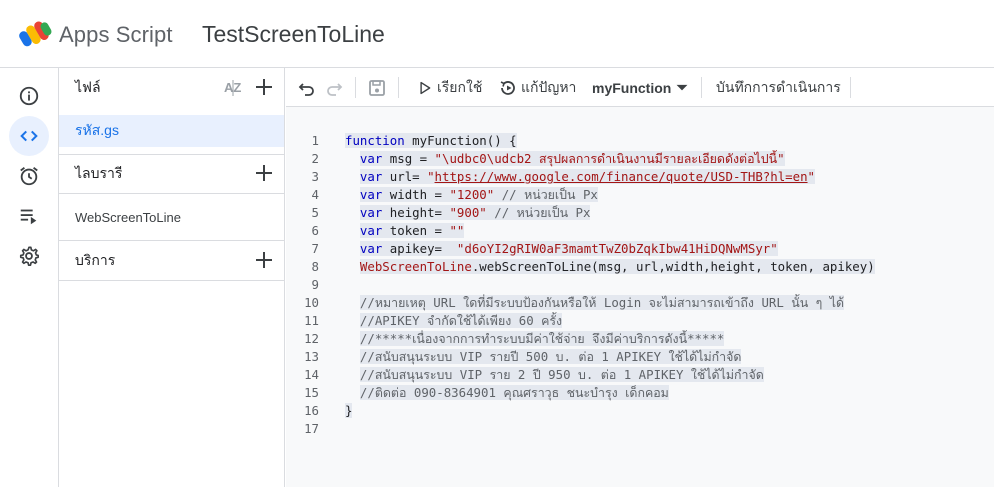 The width and height of the screenshot is (994, 487). I want to click on executions-icon, so click(28, 217).